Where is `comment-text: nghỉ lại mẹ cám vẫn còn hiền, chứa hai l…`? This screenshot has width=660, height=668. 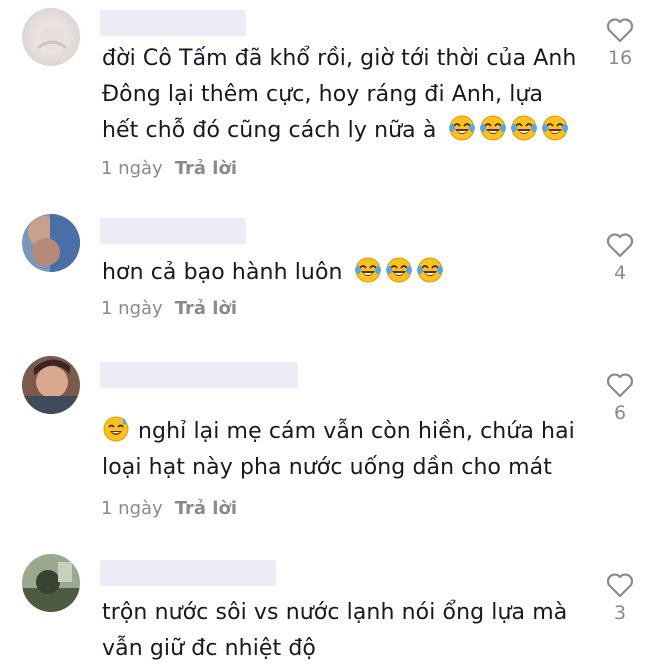 comment-text: nghỉ lại mẹ cám vẫn còn hiền, chứa hai l… is located at coordinates (342, 450).